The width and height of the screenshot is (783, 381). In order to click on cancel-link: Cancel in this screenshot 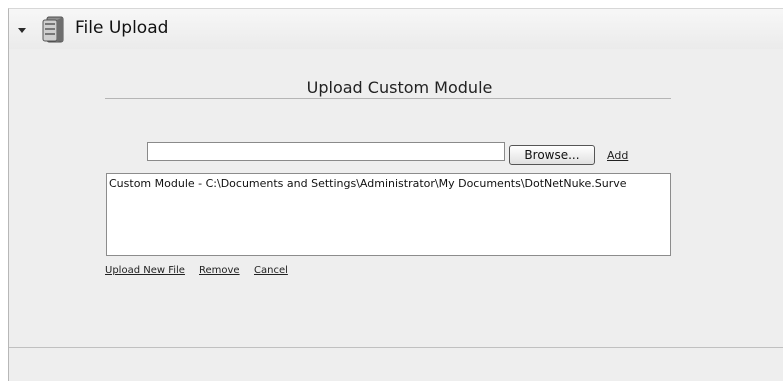, I will do `click(271, 270)`.